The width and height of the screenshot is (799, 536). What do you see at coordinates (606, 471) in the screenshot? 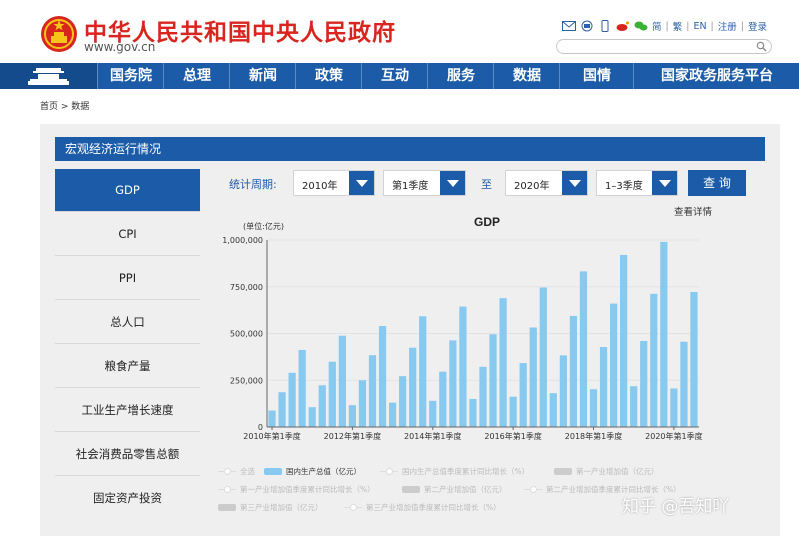
I see `legend-item: 第一产业增加值（亿元）` at bounding box center [606, 471].